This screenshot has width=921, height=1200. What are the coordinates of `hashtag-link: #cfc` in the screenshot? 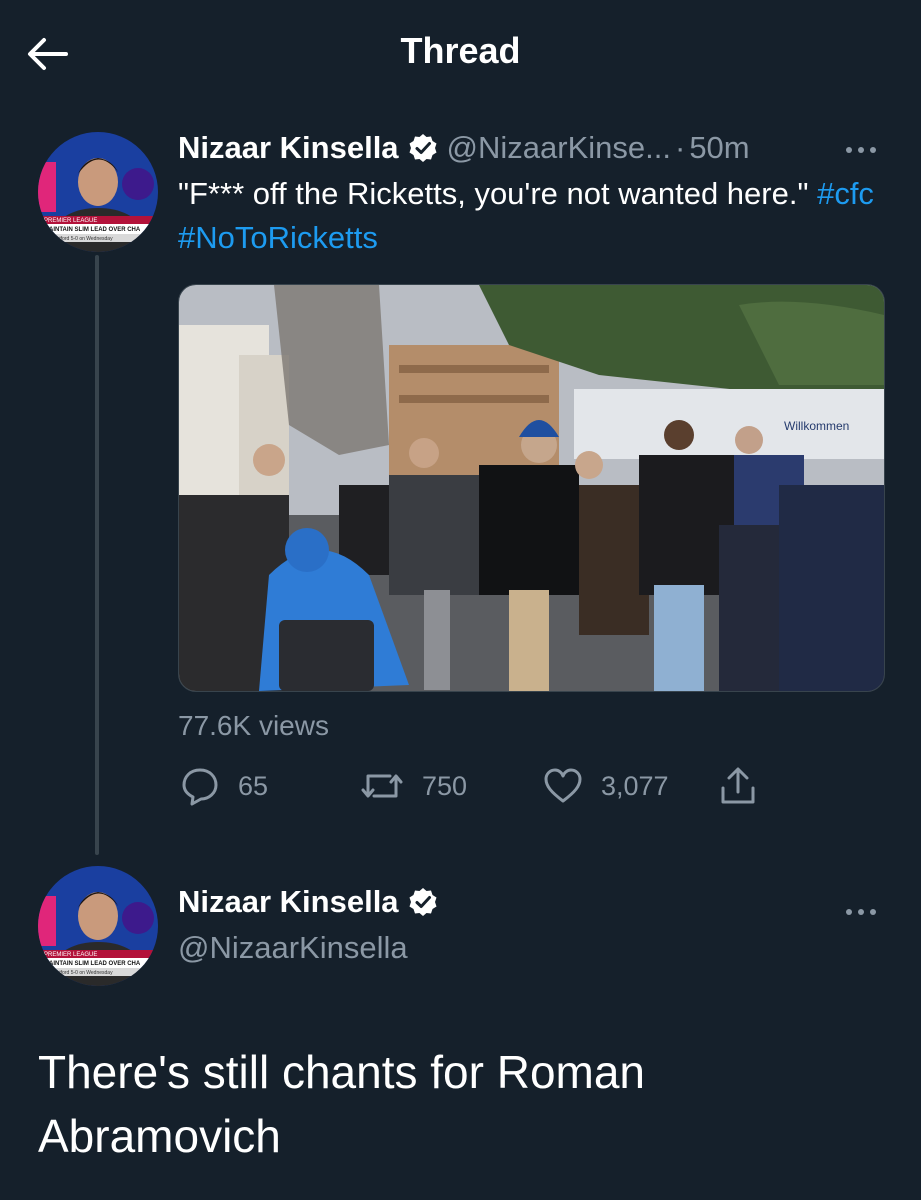 It's located at (845, 193).